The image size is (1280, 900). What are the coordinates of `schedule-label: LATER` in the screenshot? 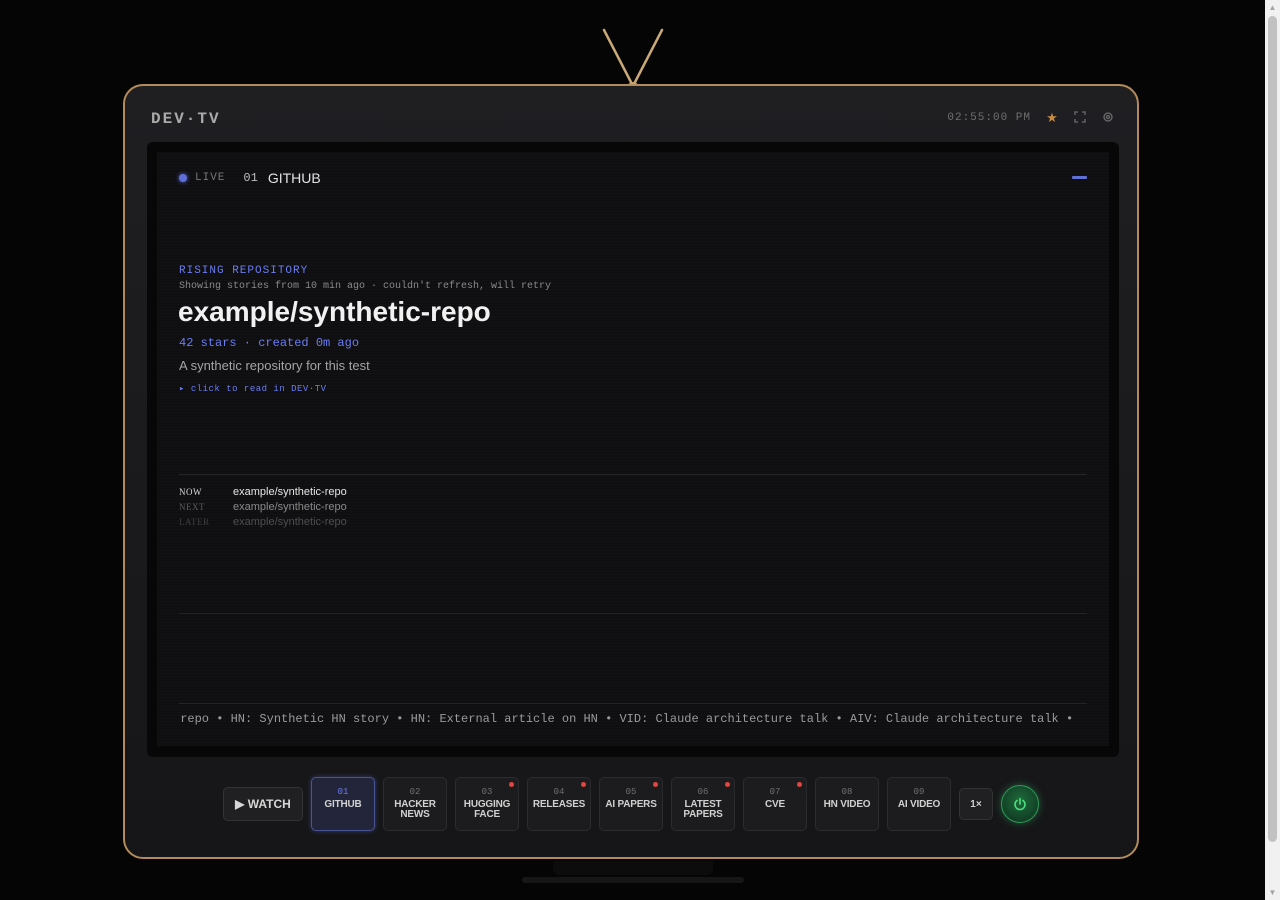 It's located at (194, 521).